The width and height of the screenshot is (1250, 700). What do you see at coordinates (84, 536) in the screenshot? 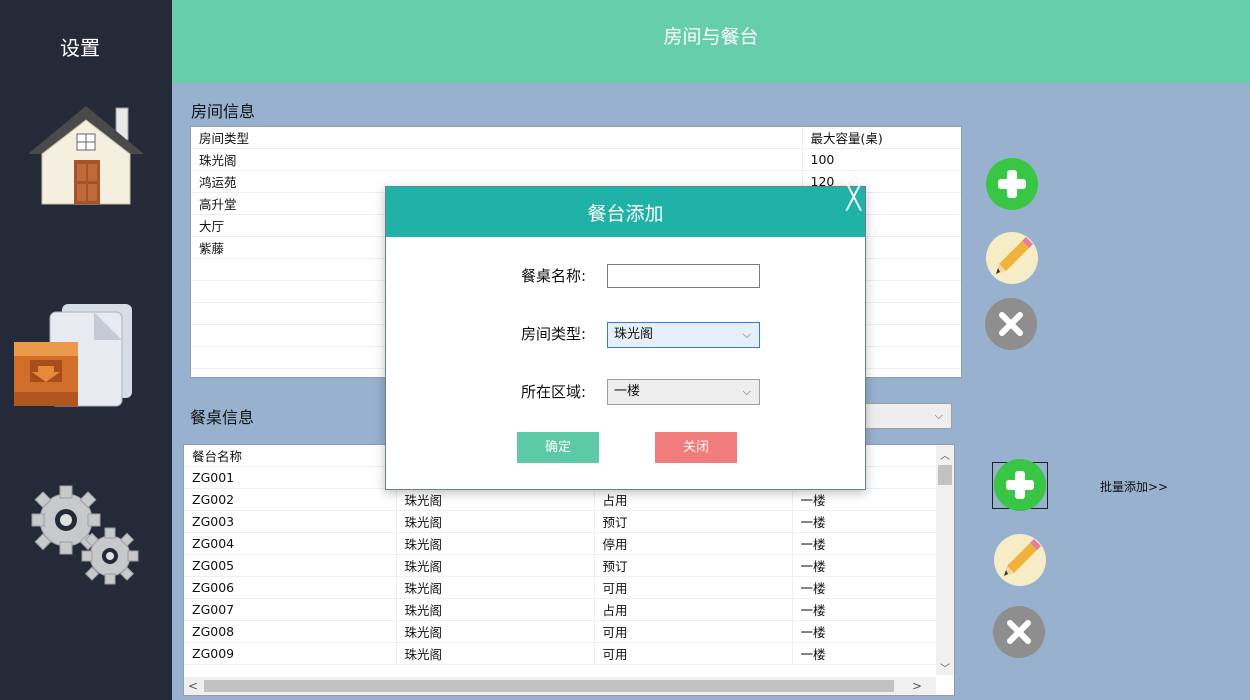
I see `gears-icon` at bounding box center [84, 536].